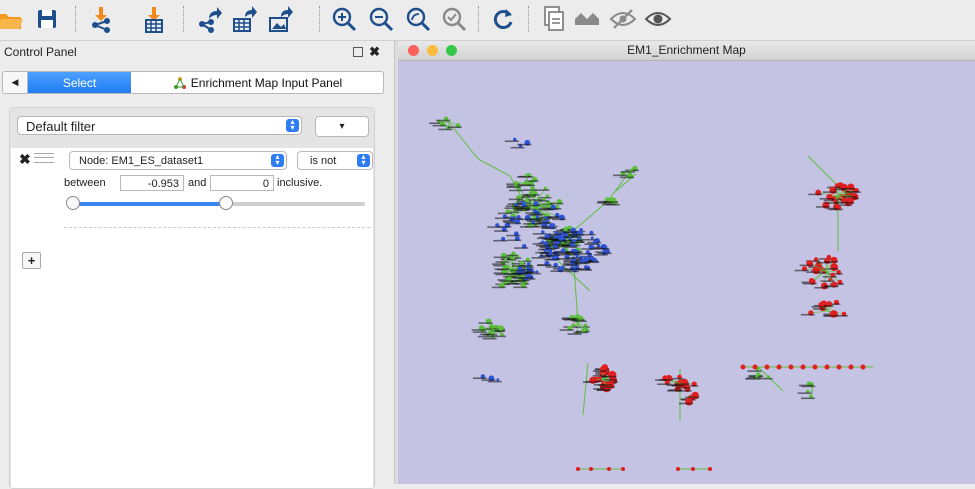 The image size is (975, 489). Describe the element at coordinates (432, 50) in the screenshot. I see `minimize-window-icon` at that location.